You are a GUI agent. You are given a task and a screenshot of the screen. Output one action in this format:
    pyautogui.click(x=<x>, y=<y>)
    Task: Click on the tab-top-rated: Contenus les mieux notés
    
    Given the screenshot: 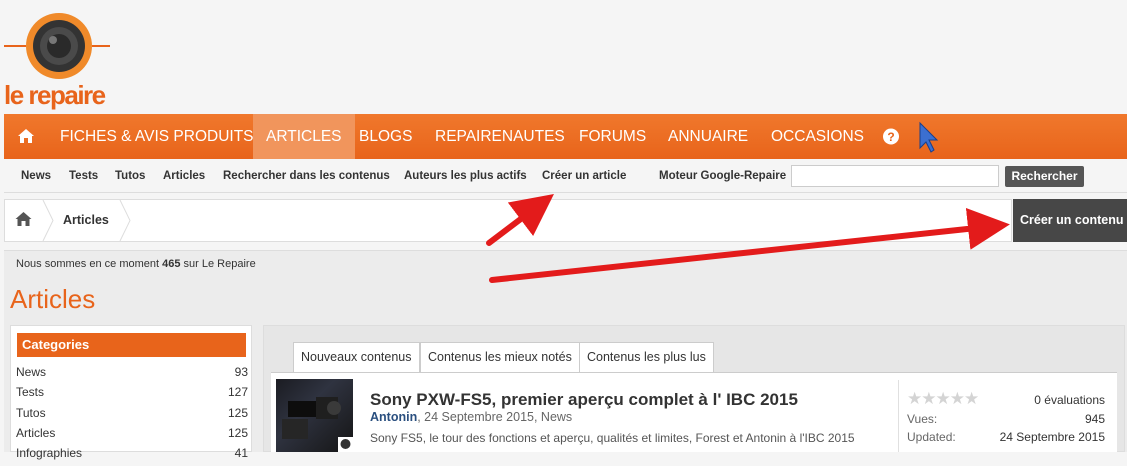 What is the action you would take?
    pyautogui.click(x=500, y=357)
    